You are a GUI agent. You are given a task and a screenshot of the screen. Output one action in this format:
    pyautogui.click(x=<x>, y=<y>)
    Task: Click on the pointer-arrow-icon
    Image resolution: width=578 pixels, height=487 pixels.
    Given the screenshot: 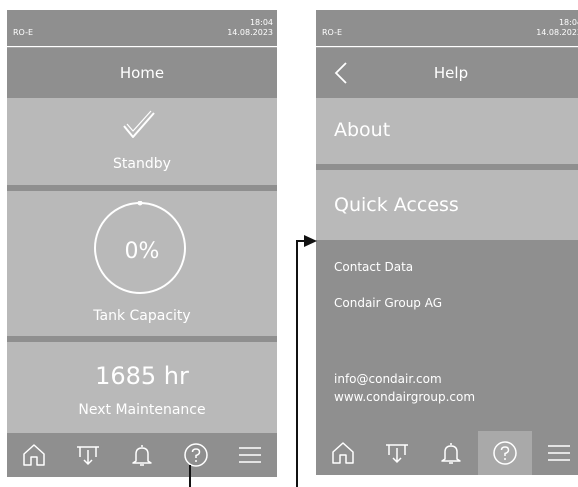 What is the action you would take?
    pyautogui.click(x=310, y=241)
    